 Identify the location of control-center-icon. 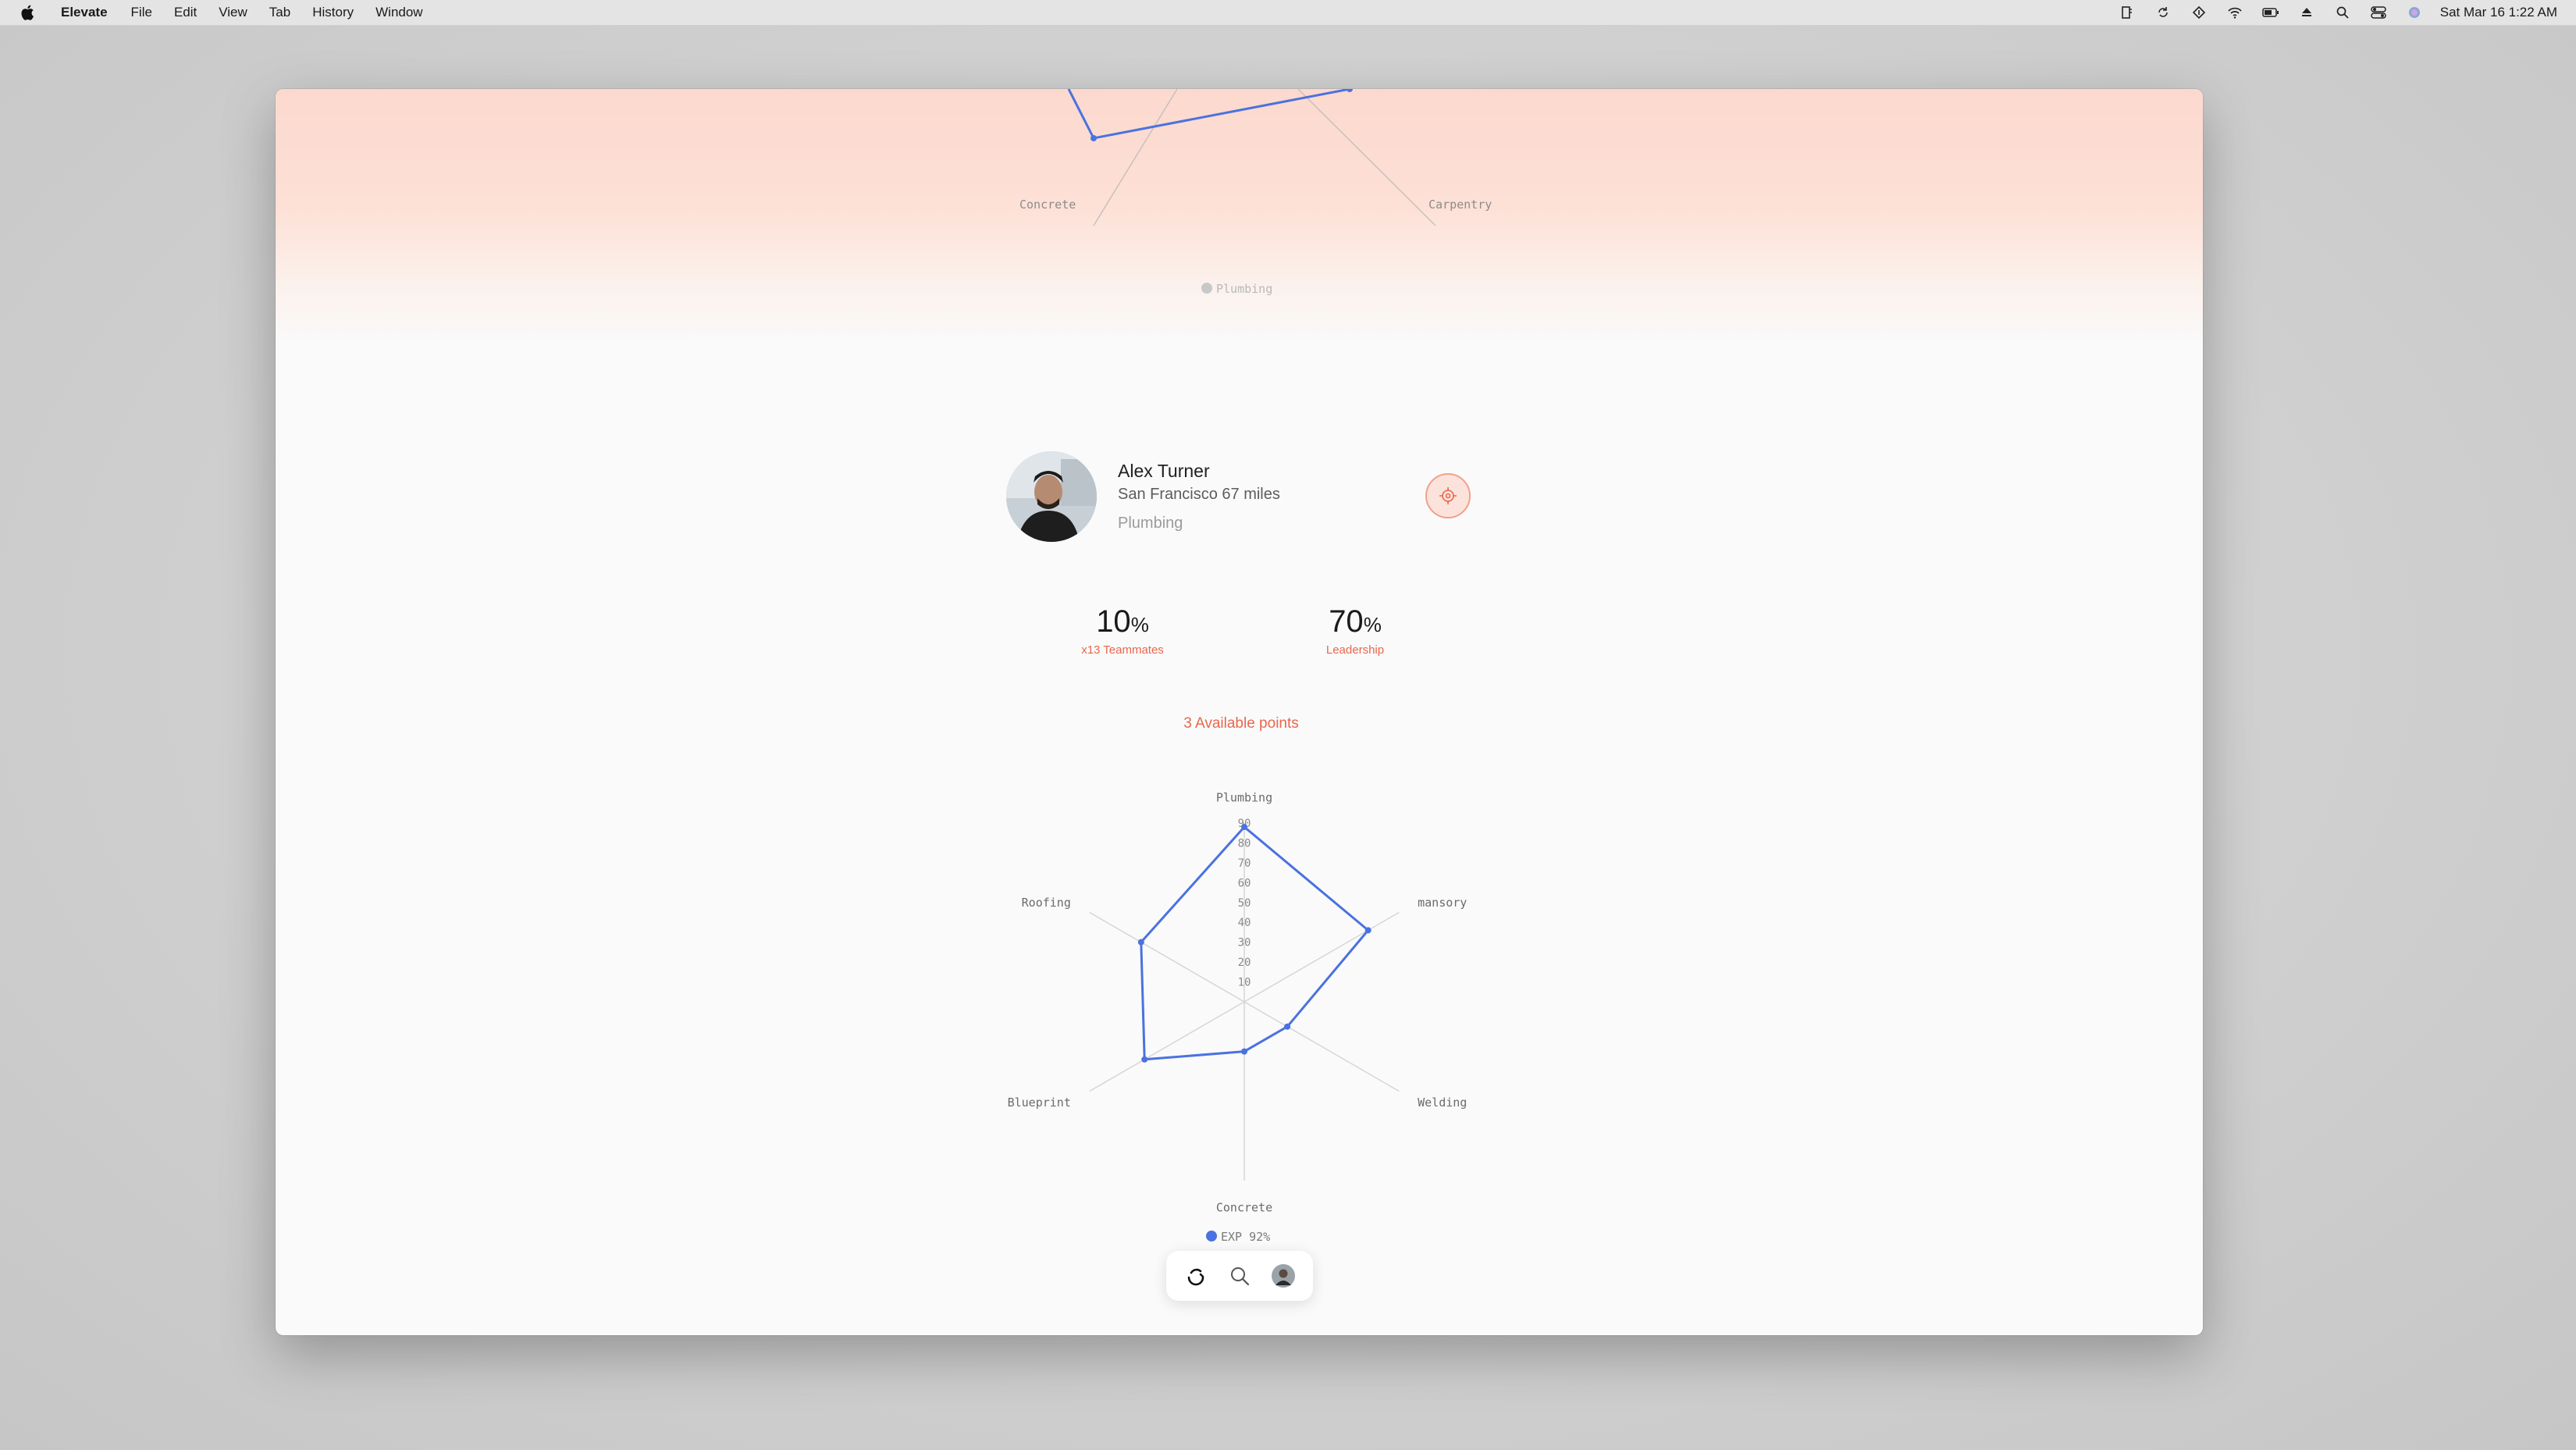
(2378, 13).